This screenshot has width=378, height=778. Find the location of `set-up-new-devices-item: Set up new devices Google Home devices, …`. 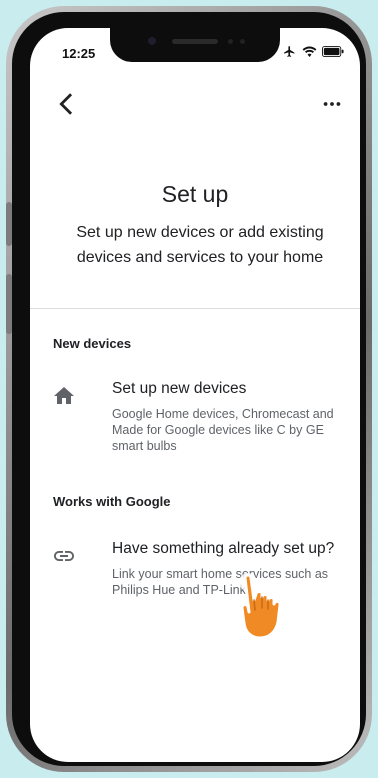

set-up-new-devices-item: Set up new devices Google Home devices, … is located at coordinates (195, 420).